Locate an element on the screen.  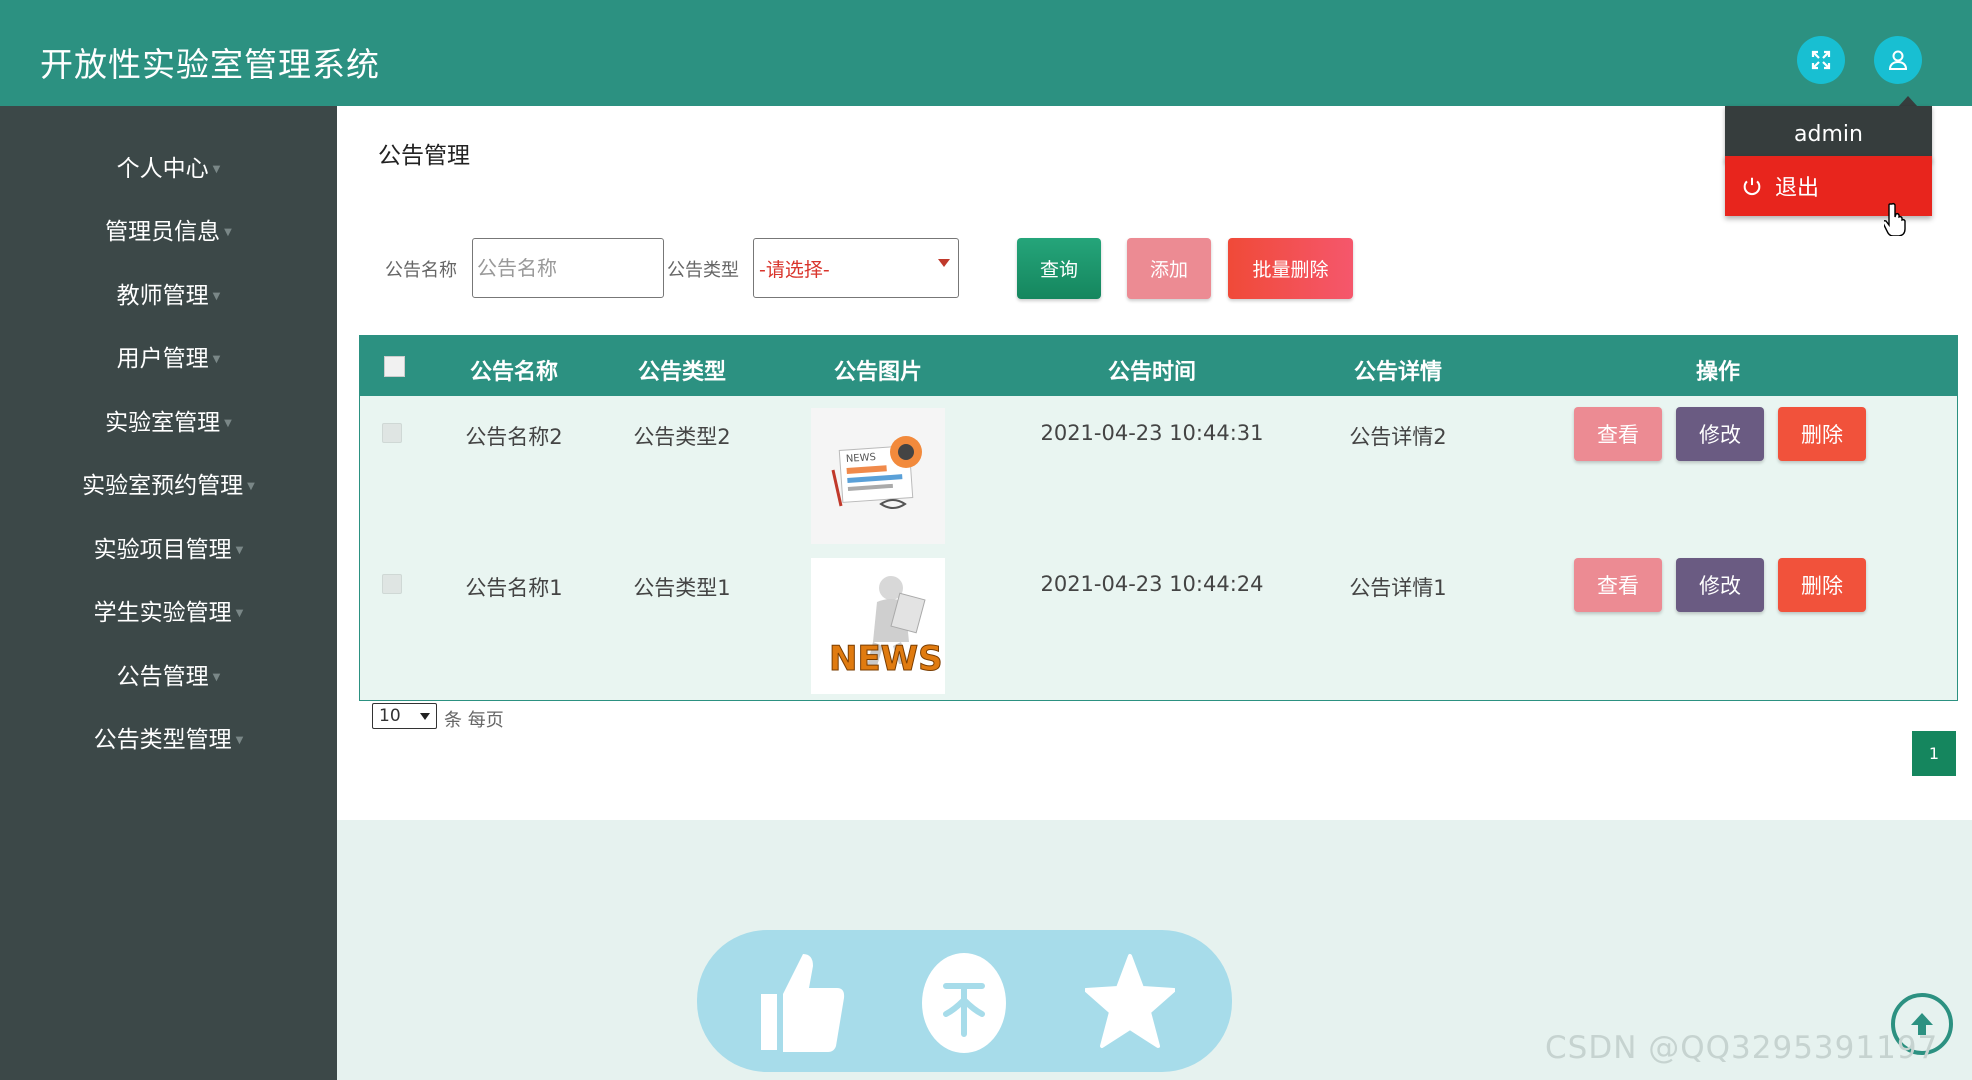
sidebar-item-label: 公告类型管理 is located at coordinates (162, 740).